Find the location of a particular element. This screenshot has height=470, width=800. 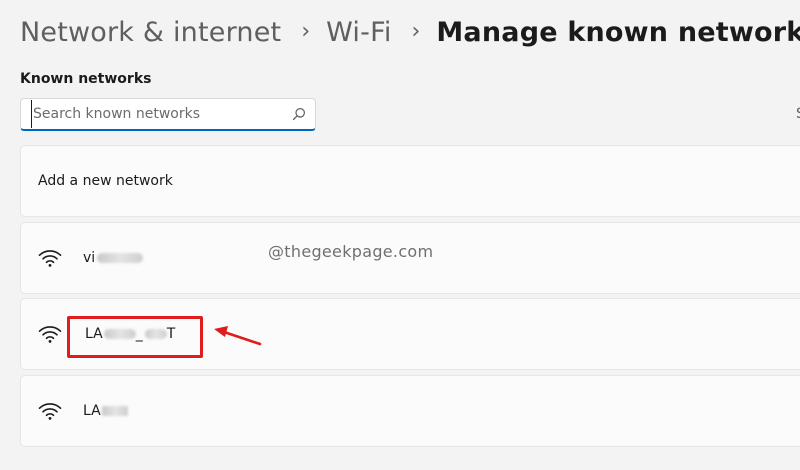

network-row: LA is located at coordinates (410, 411).